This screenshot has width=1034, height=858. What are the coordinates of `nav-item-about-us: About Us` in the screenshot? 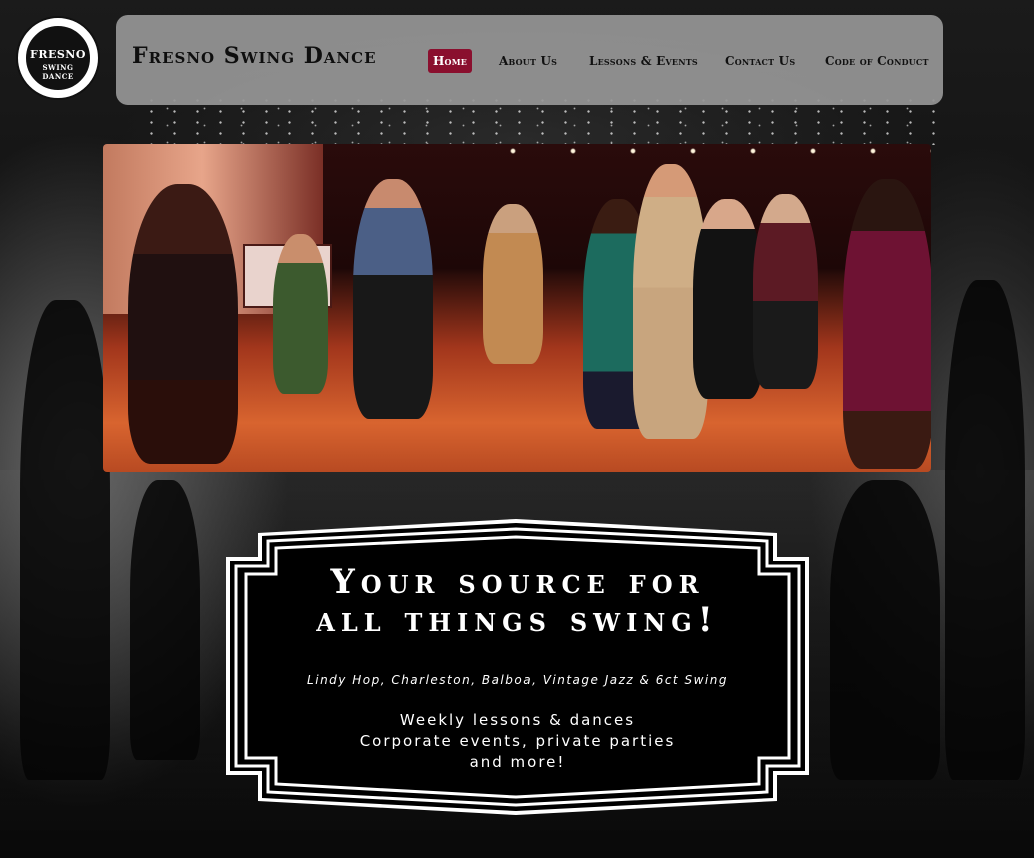 It's located at (528, 61).